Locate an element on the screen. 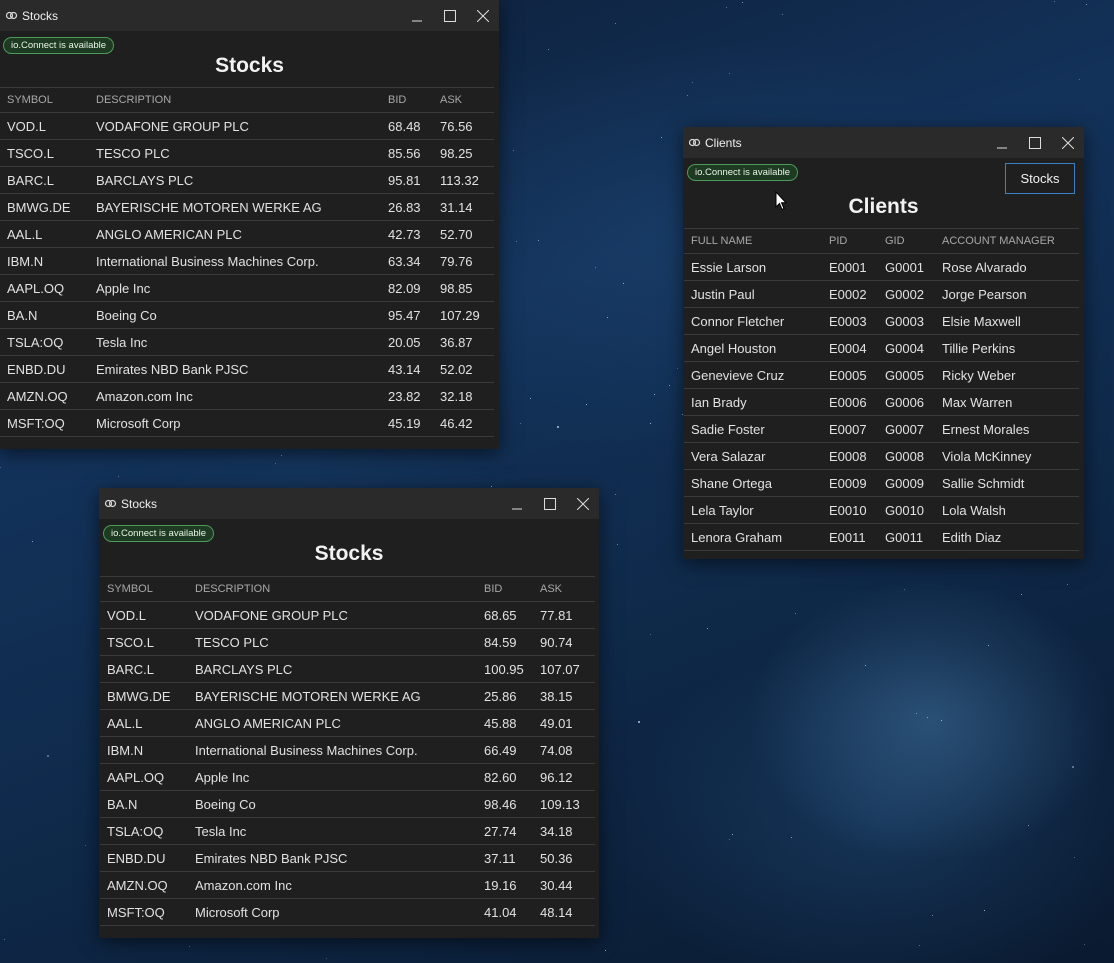 This screenshot has height=963, width=1114. table-row: AAL.L ANGLO AMERICAN PLC 42.73 52.70 is located at coordinates (247, 234).